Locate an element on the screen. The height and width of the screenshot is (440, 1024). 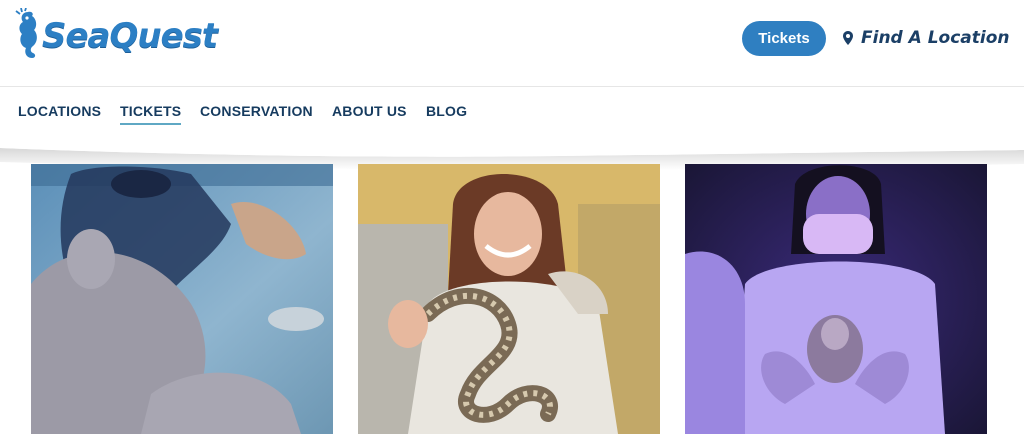
nav-item-about-us: ABOUT US is located at coordinates (369, 111).